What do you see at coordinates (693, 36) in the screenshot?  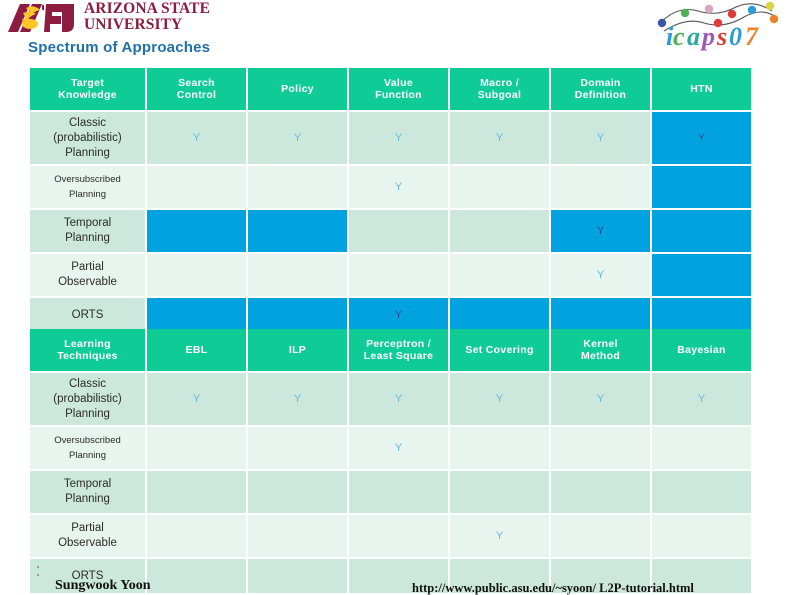 I see `svg-text: a` at bounding box center [693, 36].